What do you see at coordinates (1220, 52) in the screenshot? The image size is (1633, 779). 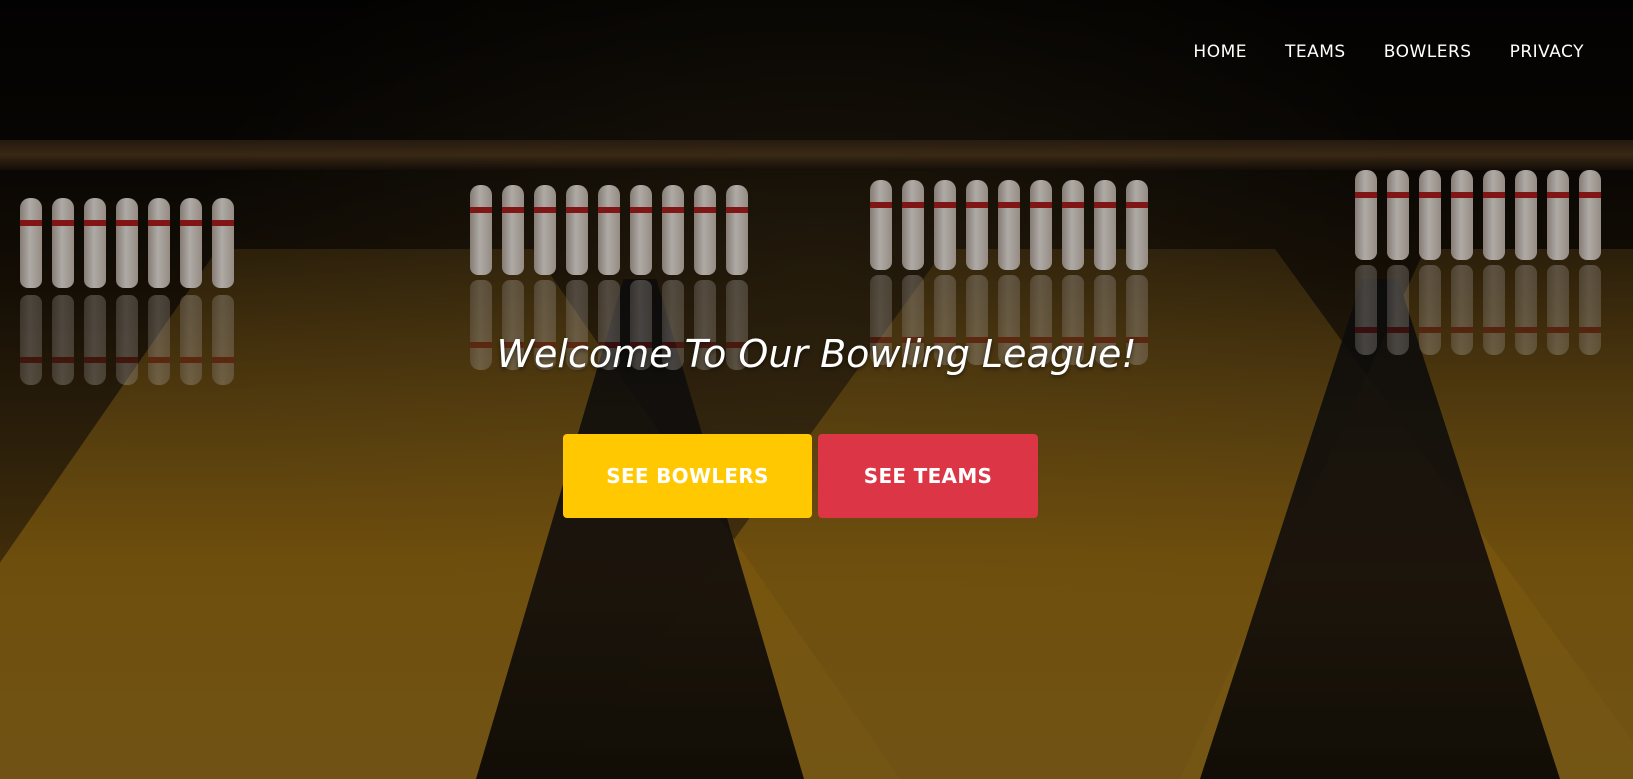 I see `nav-home-link: HOME` at bounding box center [1220, 52].